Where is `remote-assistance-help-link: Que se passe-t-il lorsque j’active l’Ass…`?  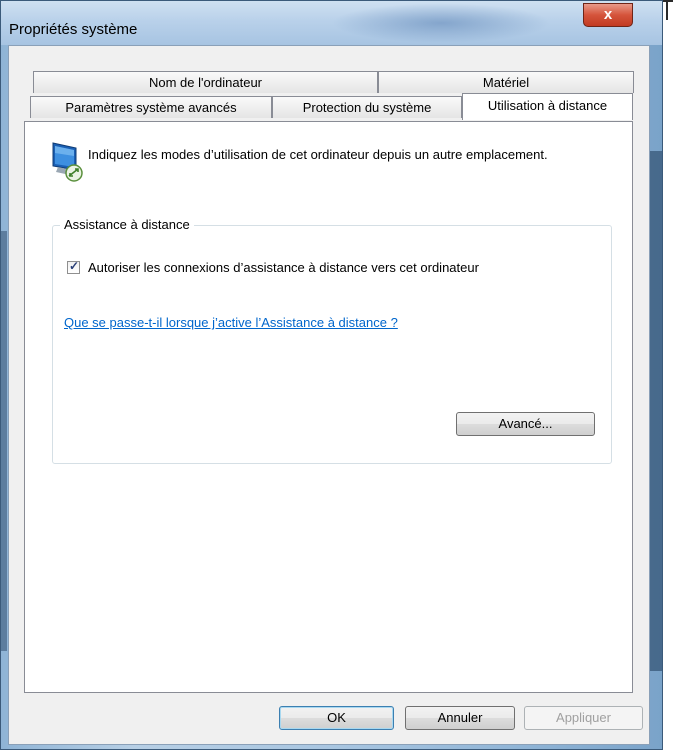
remote-assistance-help-link: Que se passe-t-il lorsque j’active l’Ass… is located at coordinates (231, 322).